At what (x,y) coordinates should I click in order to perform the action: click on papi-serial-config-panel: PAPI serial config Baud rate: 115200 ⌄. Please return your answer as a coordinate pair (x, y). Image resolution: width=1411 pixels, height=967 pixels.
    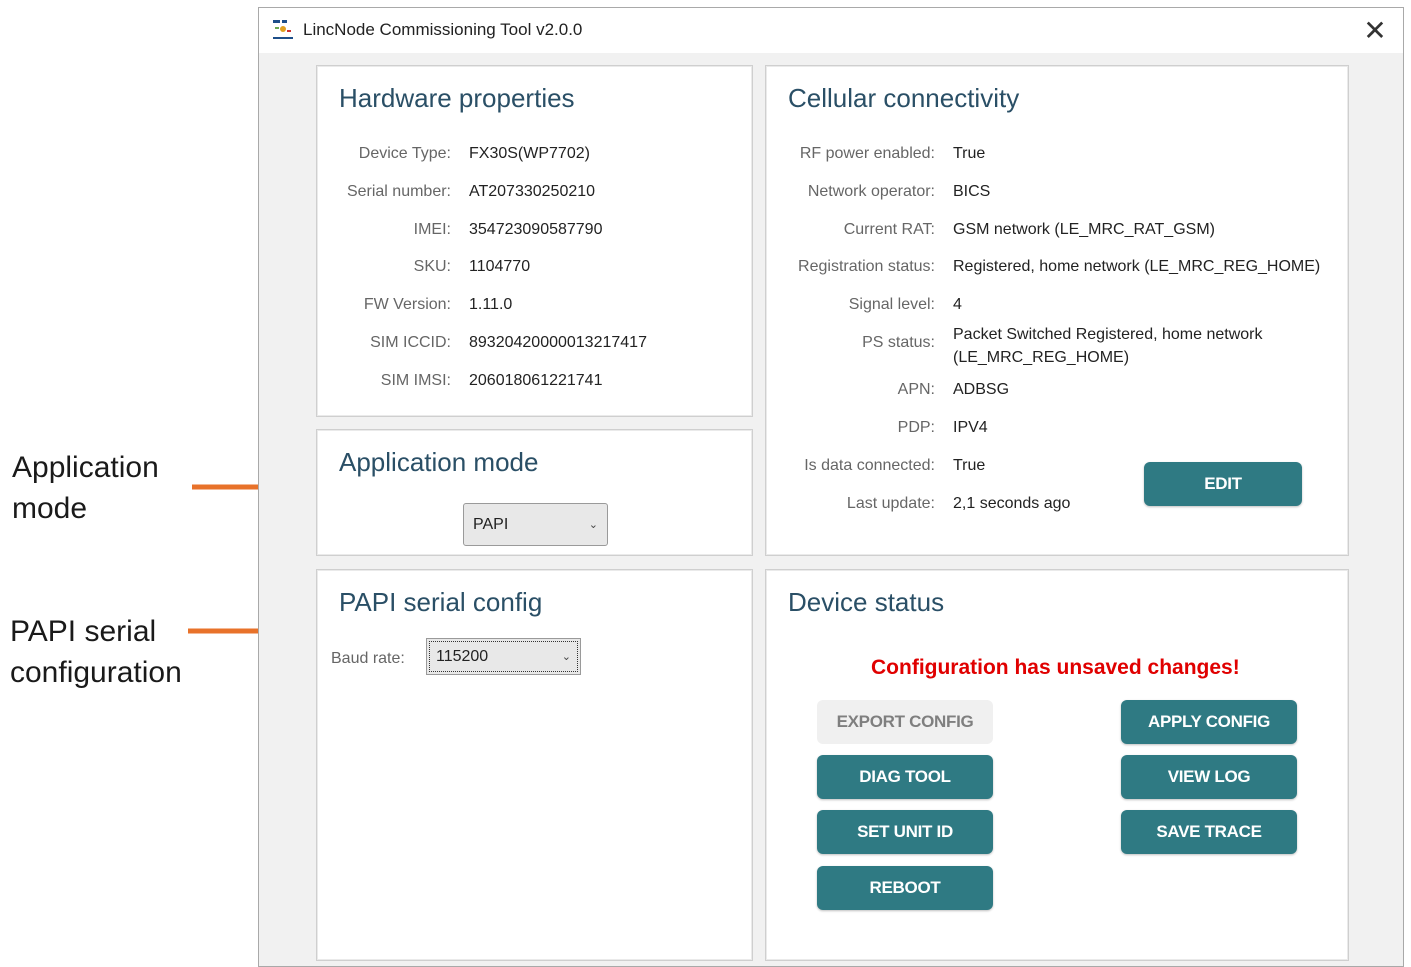
    Looking at the image, I should click on (534, 765).